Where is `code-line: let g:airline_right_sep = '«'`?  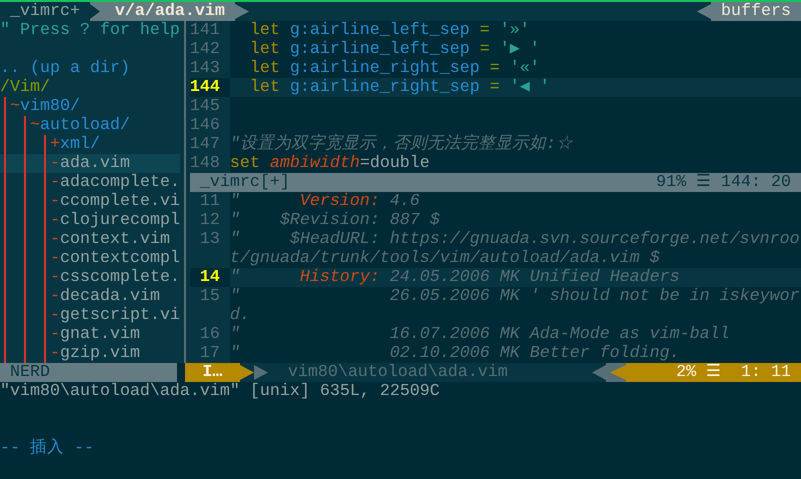
code-line: let g:airline_right_sep = '«' is located at coordinates (394, 68).